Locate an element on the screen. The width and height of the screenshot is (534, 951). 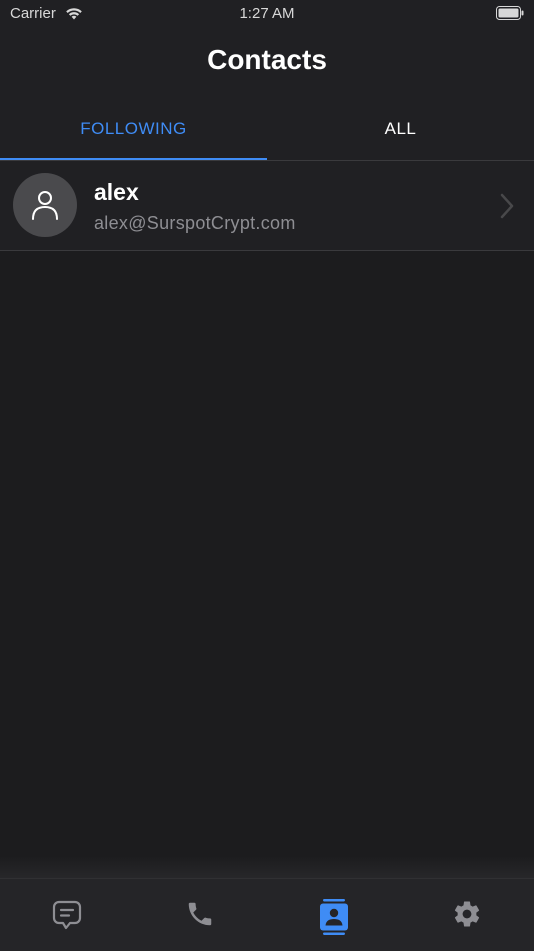
contacts-icon is located at coordinates (334, 917).